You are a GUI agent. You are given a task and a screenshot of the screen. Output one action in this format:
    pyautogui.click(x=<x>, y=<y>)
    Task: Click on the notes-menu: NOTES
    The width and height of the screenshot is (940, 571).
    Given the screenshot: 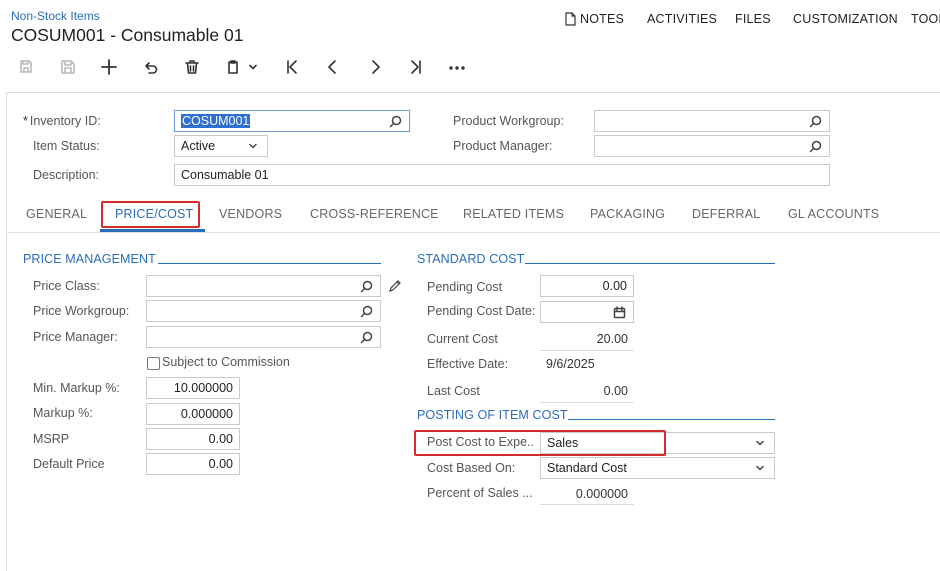 What is the action you would take?
    pyautogui.click(x=594, y=19)
    